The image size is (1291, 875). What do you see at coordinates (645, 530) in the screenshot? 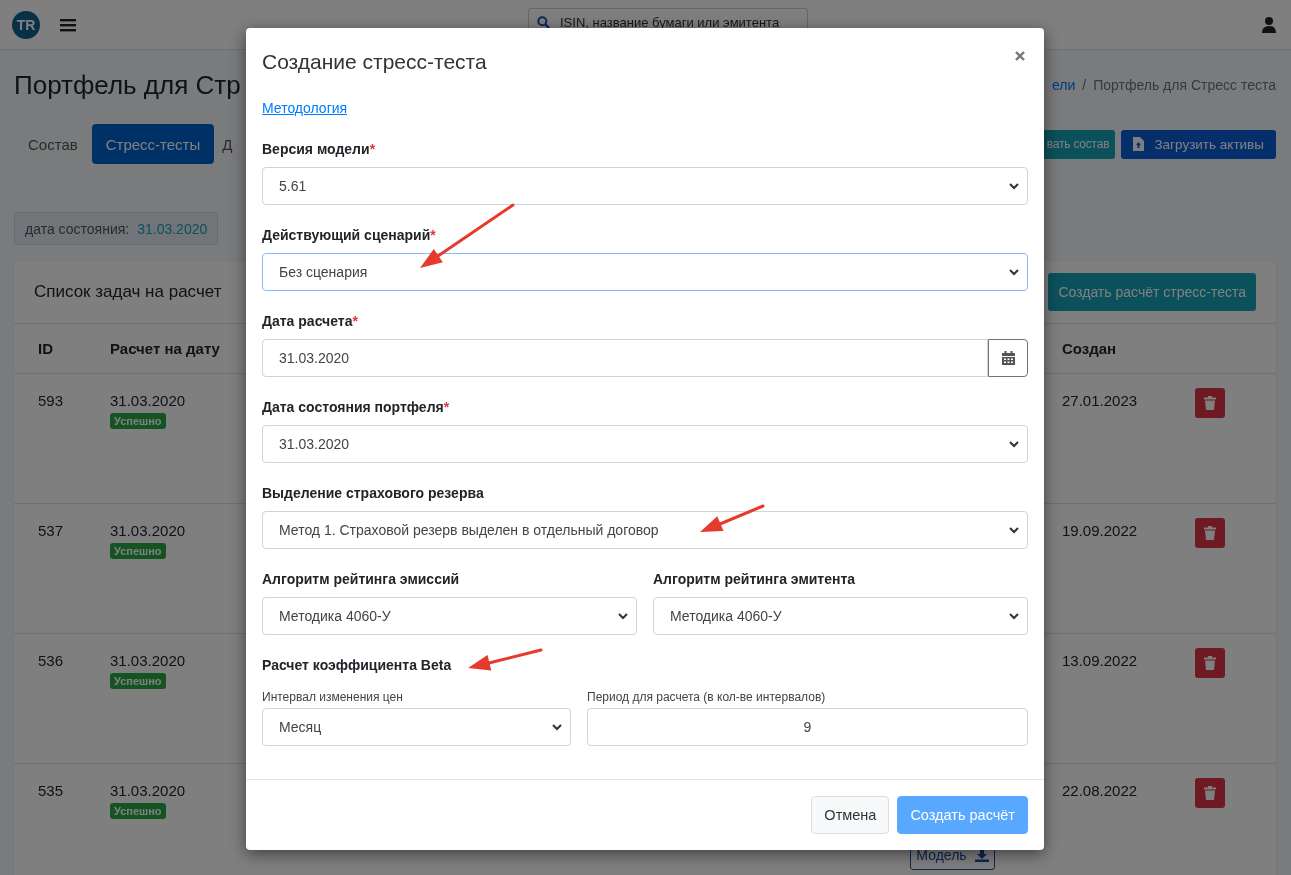
I see `select-field: Метод 1. Страховой резерв выделен в отдельный договор` at bounding box center [645, 530].